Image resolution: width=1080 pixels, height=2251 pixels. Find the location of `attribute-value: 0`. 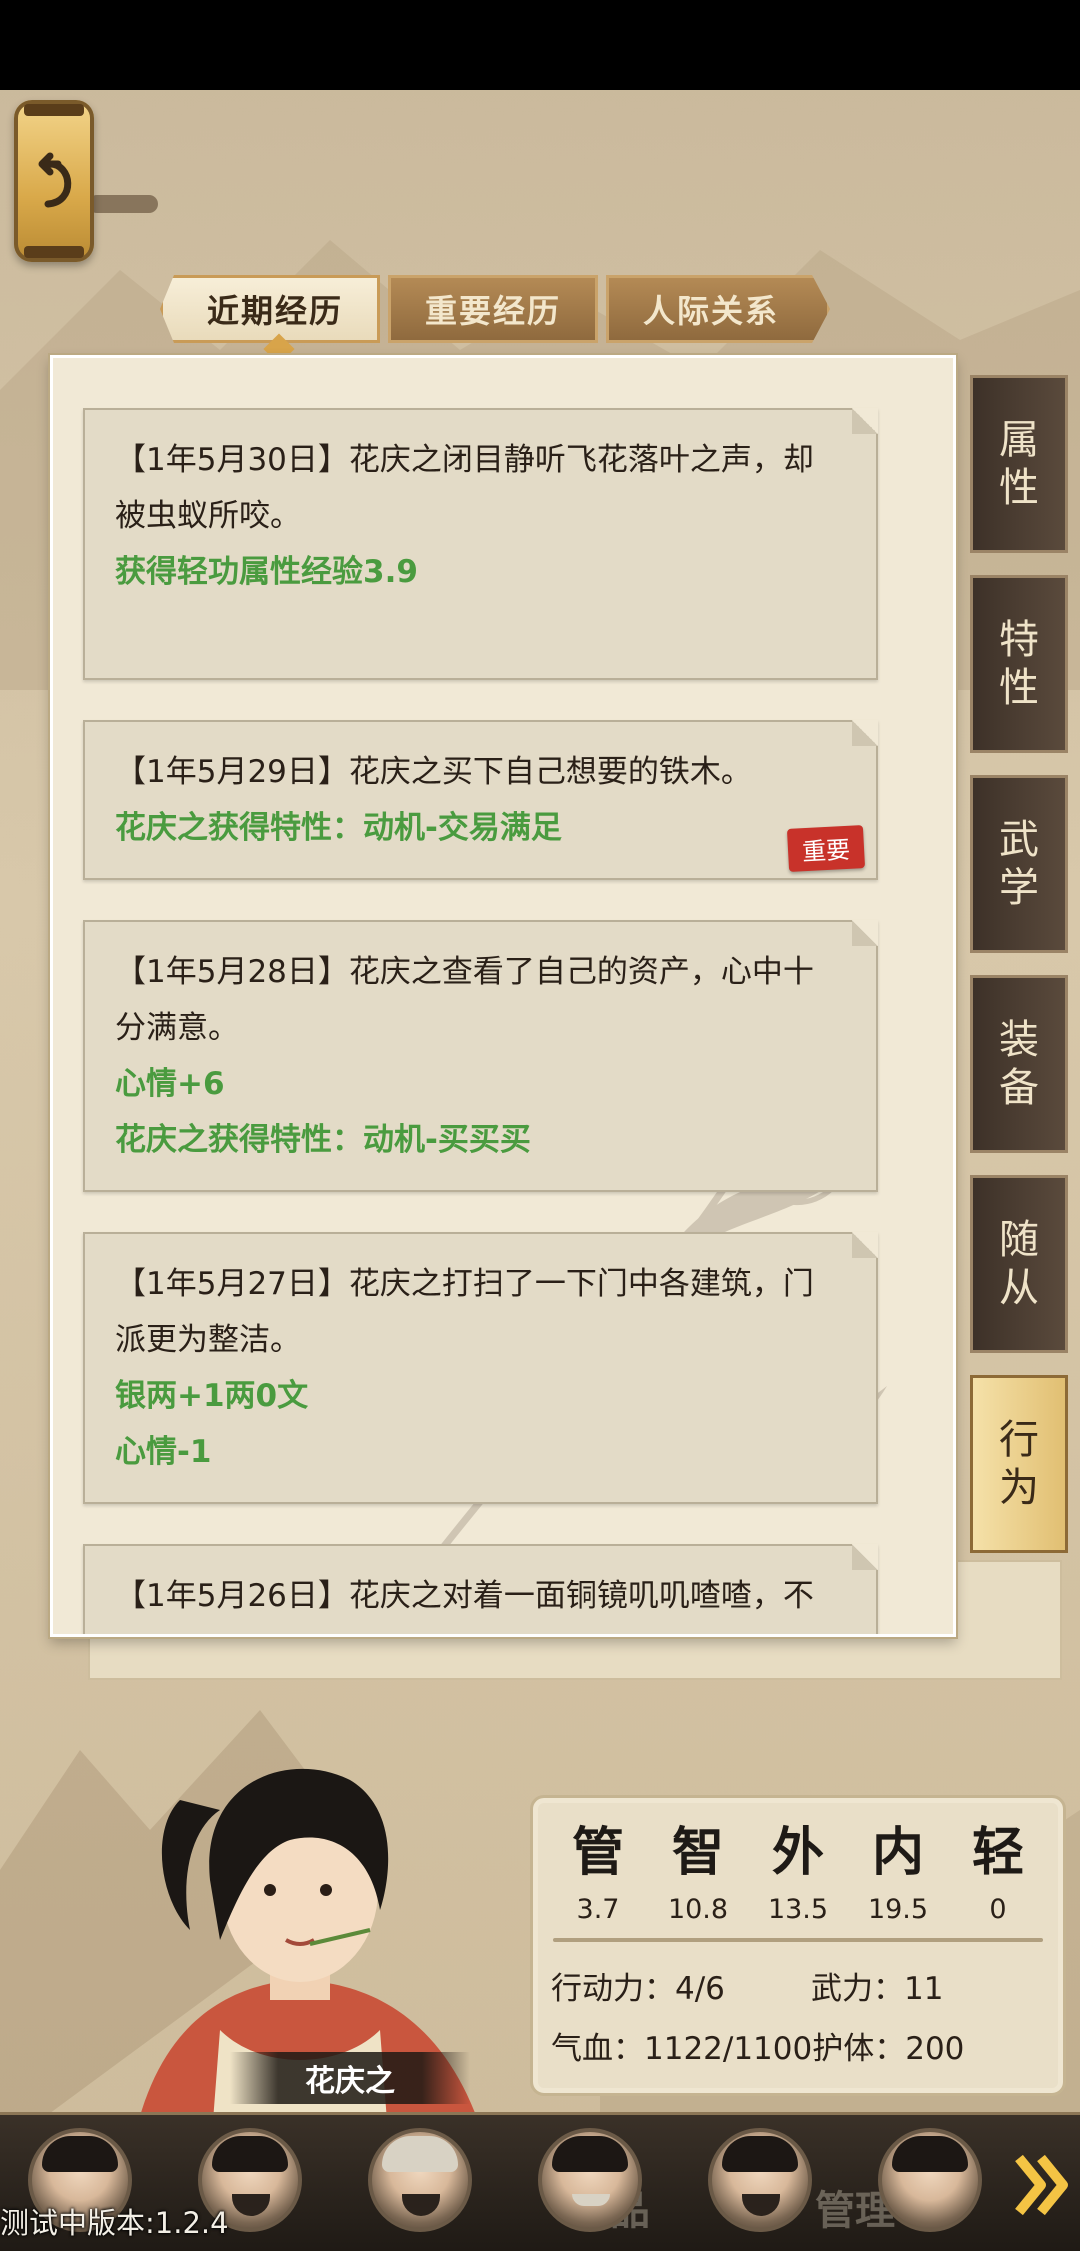

attribute-value: 0 is located at coordinates (998, 1909).